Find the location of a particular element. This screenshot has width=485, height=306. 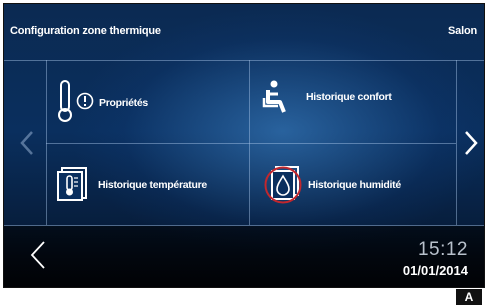

tile-temperature-history: Historique température is located at coordinates (149, 185).